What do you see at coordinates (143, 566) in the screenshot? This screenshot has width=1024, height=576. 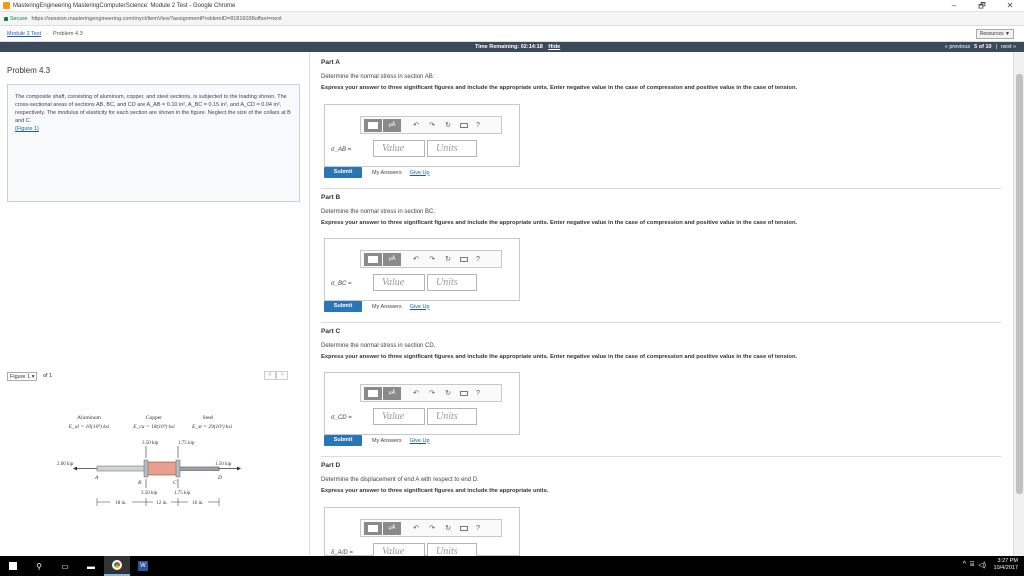 I see `word-taskbar-button: W` at bounding box center [143, 566].